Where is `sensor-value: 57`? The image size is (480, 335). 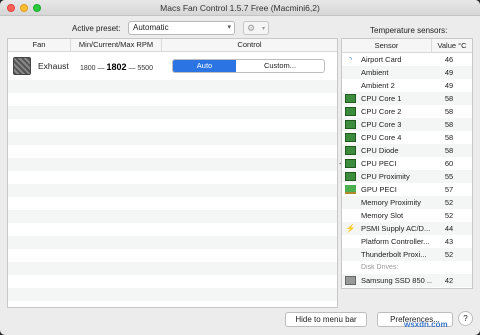 sensor-value: 57 is located at coordinates (449, 189).